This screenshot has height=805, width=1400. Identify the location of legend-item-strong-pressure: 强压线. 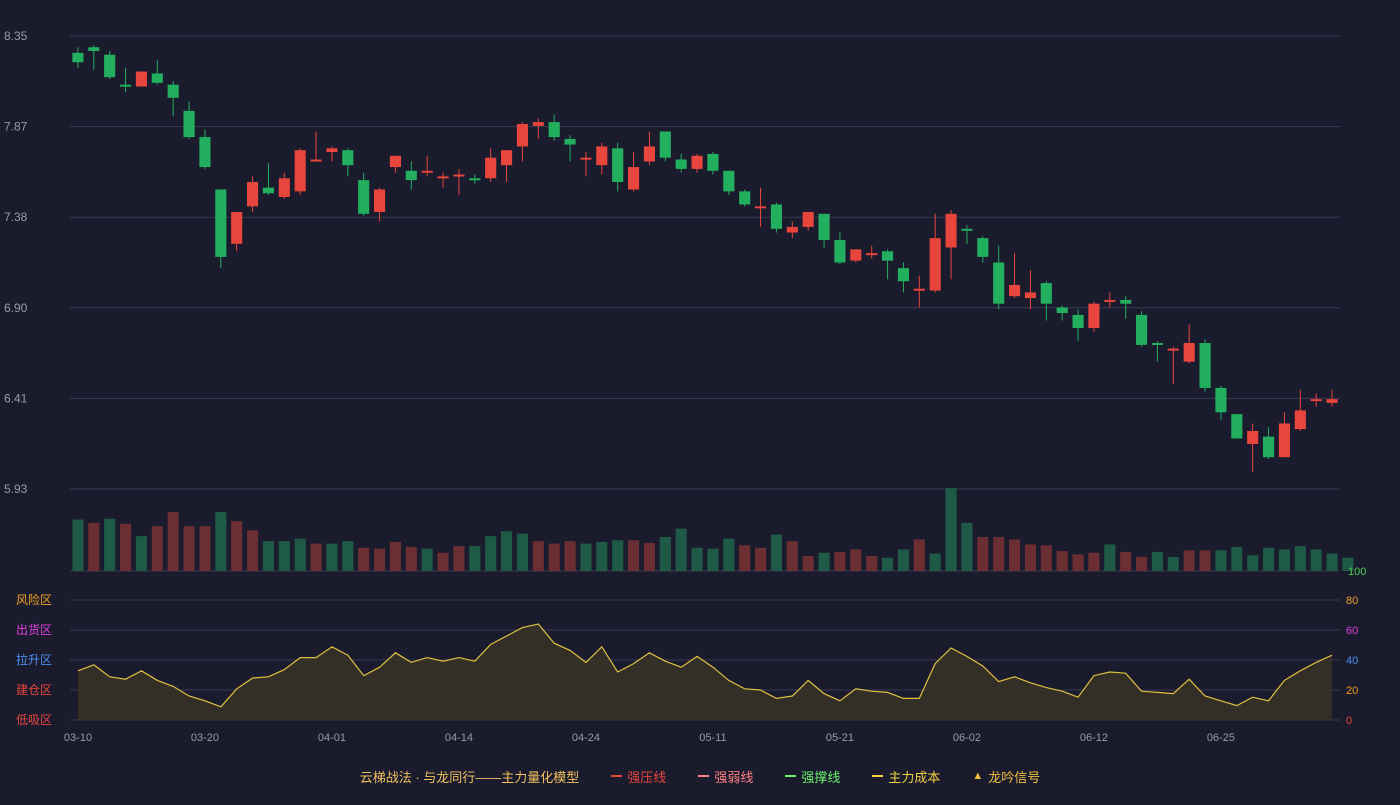
(638, 776).